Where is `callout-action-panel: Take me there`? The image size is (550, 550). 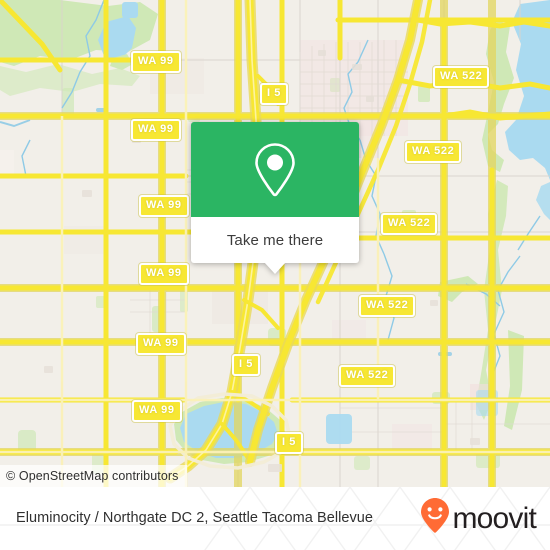
callout-action-panel: Take me there is located at coordinates (275, 245).